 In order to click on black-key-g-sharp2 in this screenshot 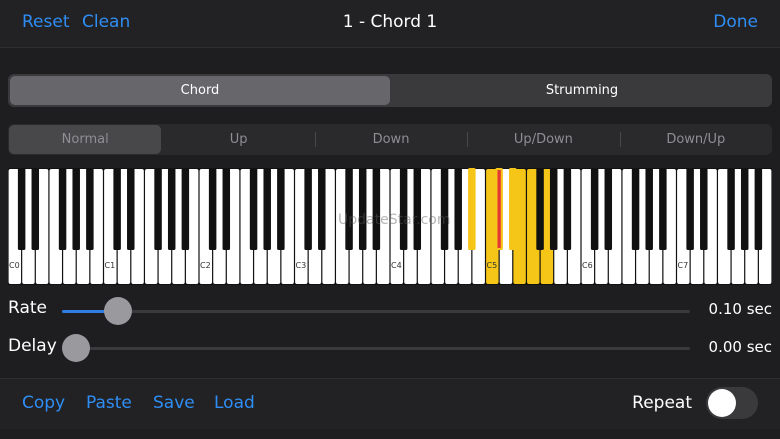, I will do `click(267, 209)`.